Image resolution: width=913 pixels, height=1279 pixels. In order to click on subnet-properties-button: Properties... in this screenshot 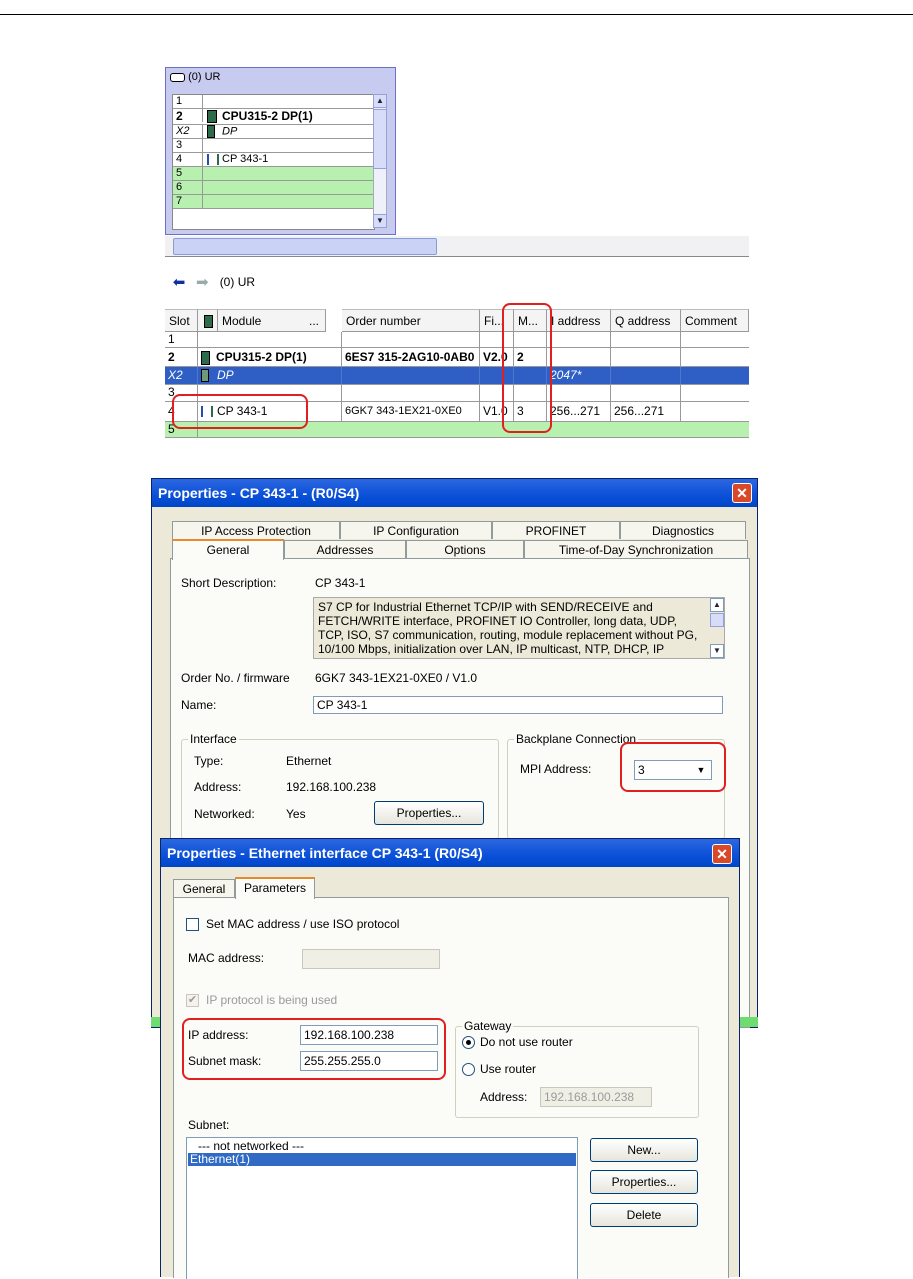, I will do `click(644, 1182)`.